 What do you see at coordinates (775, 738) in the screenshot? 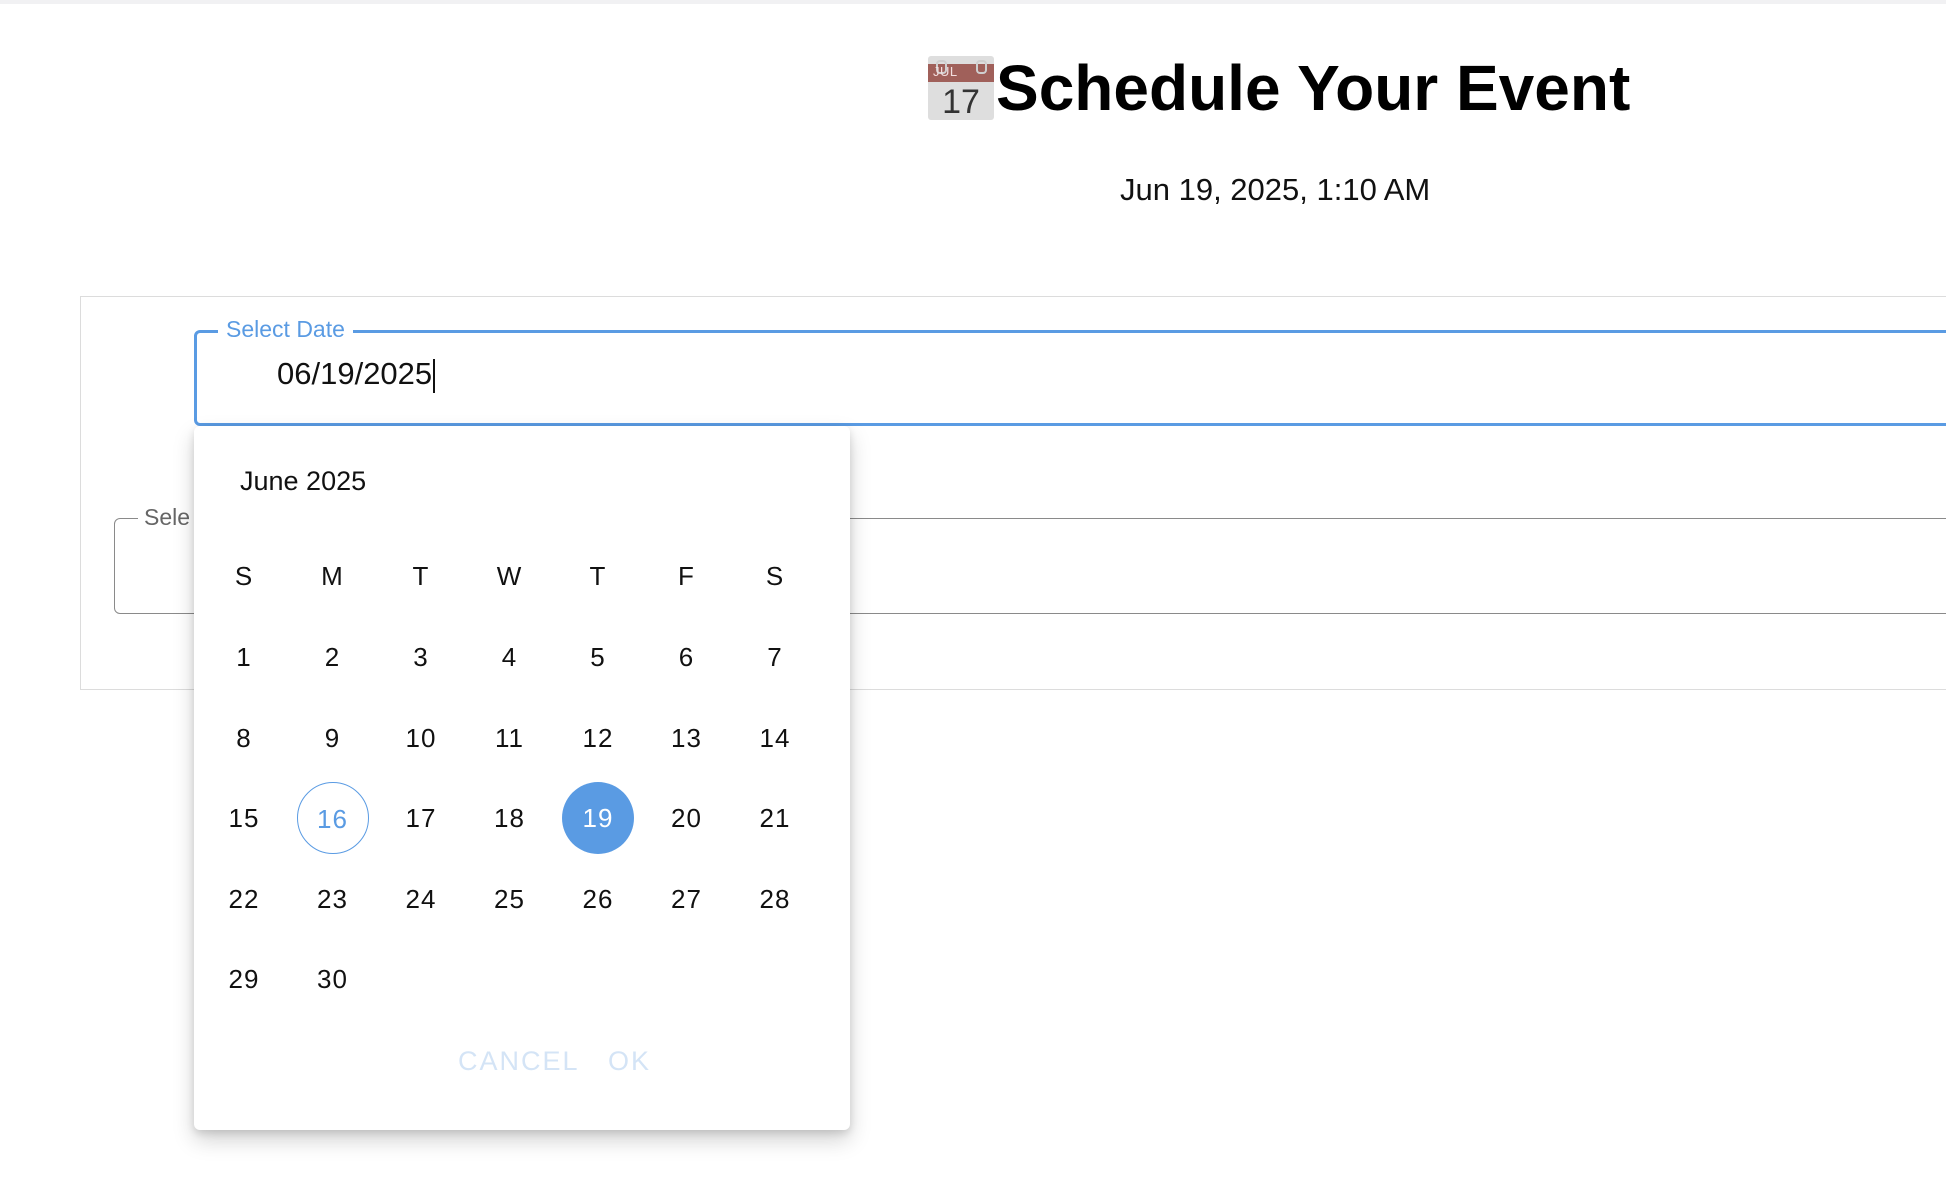
I see `day-cell: 14` at bounding box center [775, 738].